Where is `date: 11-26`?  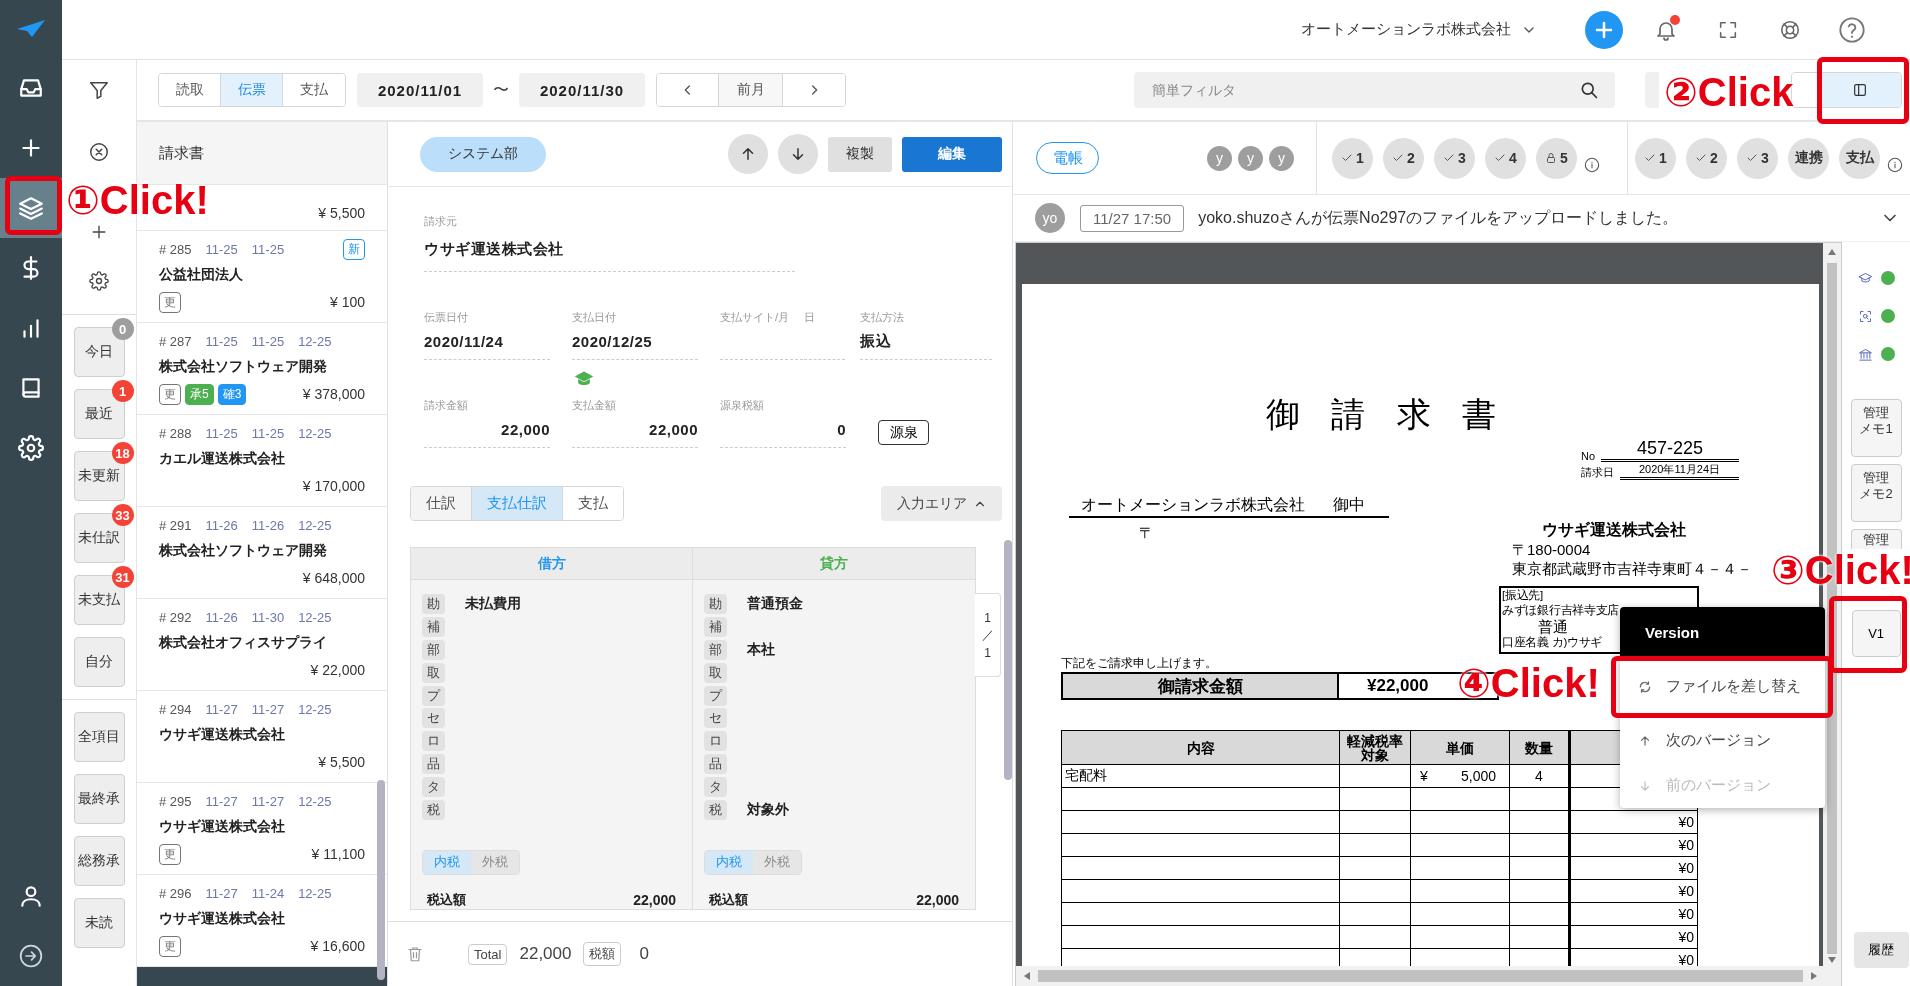
date: 11-26 is located at coordinates (221, 617).